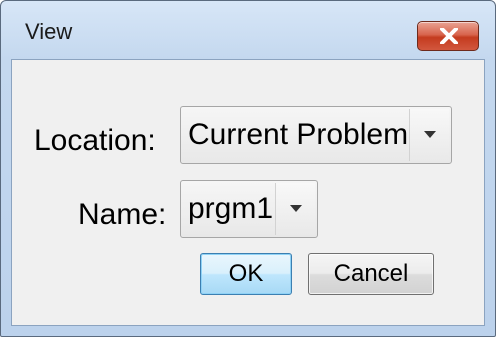 The width and height of the screenshot is (496, 337). Describe the element at coordinates (246, 274) in the screenshot. I see `ok-button: OK` at that location.